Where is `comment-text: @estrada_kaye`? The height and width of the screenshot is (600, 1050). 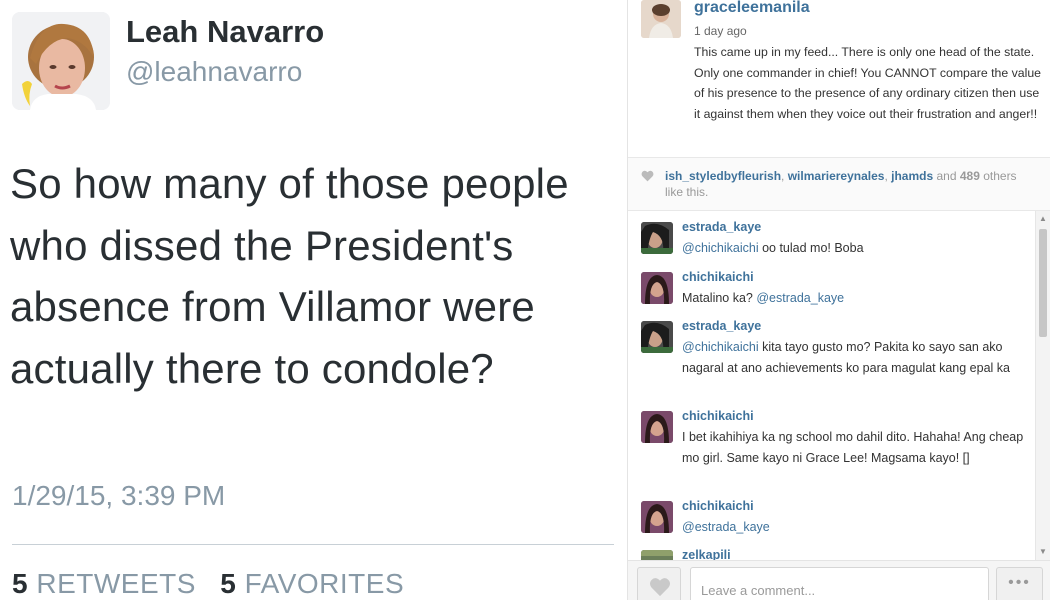
comment-text: @estrada_kaye is located at coordinates (857, 527).